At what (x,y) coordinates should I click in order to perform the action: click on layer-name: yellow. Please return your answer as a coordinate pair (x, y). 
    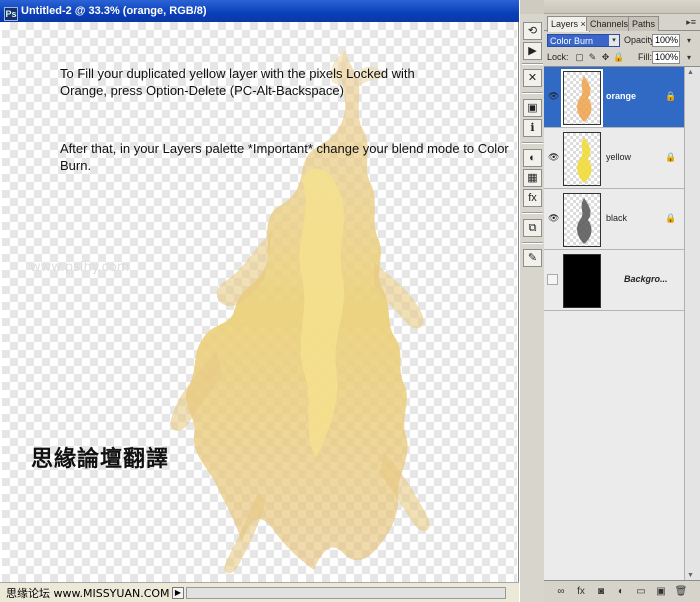
    Looking at the image, I should click on (619, 157).